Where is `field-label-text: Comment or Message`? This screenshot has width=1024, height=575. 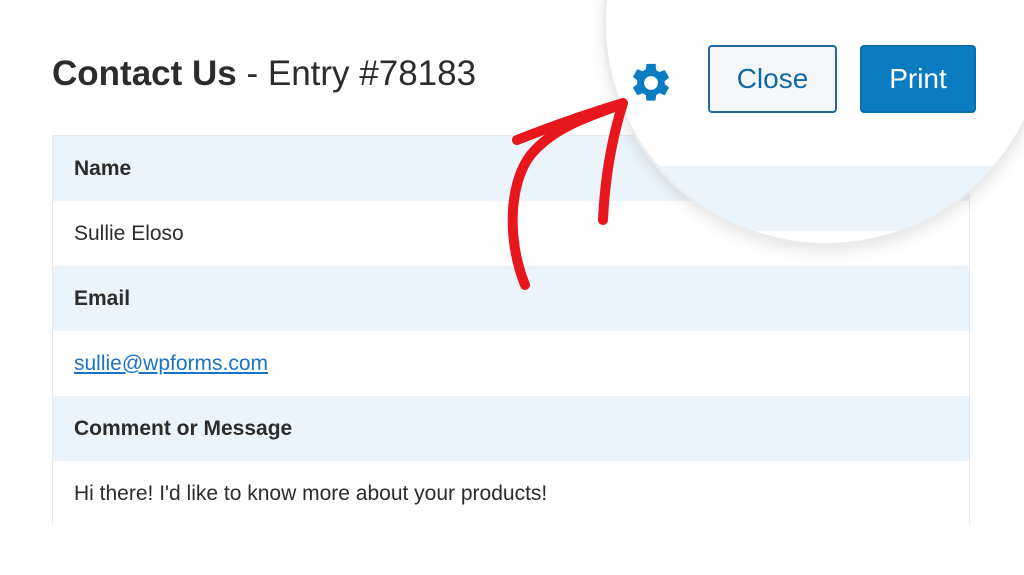
field-label-text: Comment or Message is located at coordinates (183, 428).